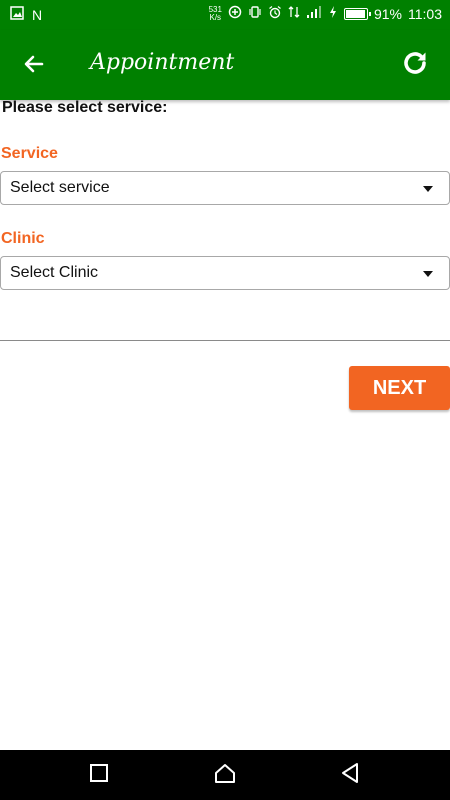 This screenshot has height=800, width=450. What do you see at coordinates (399, 388) in the screenshot?
I see `next-button: NEXT` at bounding box center [399, 388].